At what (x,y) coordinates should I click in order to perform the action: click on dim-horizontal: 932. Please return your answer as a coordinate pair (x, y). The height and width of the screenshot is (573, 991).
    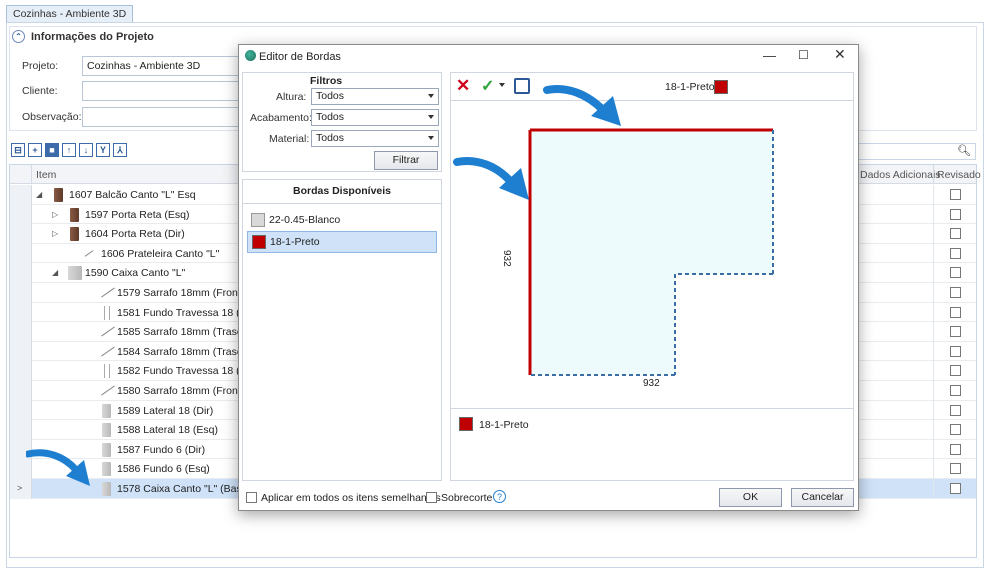
    Looking at the image, I should click on (651, 383).